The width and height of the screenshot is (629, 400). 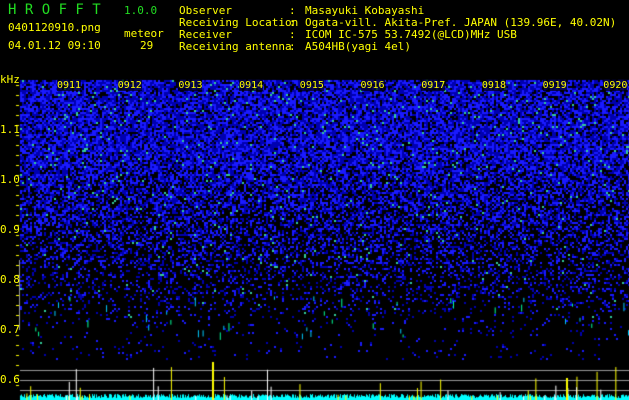 What do you see at coordinates (10, 179) in the screenshot?
I see `freq-tick-label: 1.0` at bounding box center [10, 179].